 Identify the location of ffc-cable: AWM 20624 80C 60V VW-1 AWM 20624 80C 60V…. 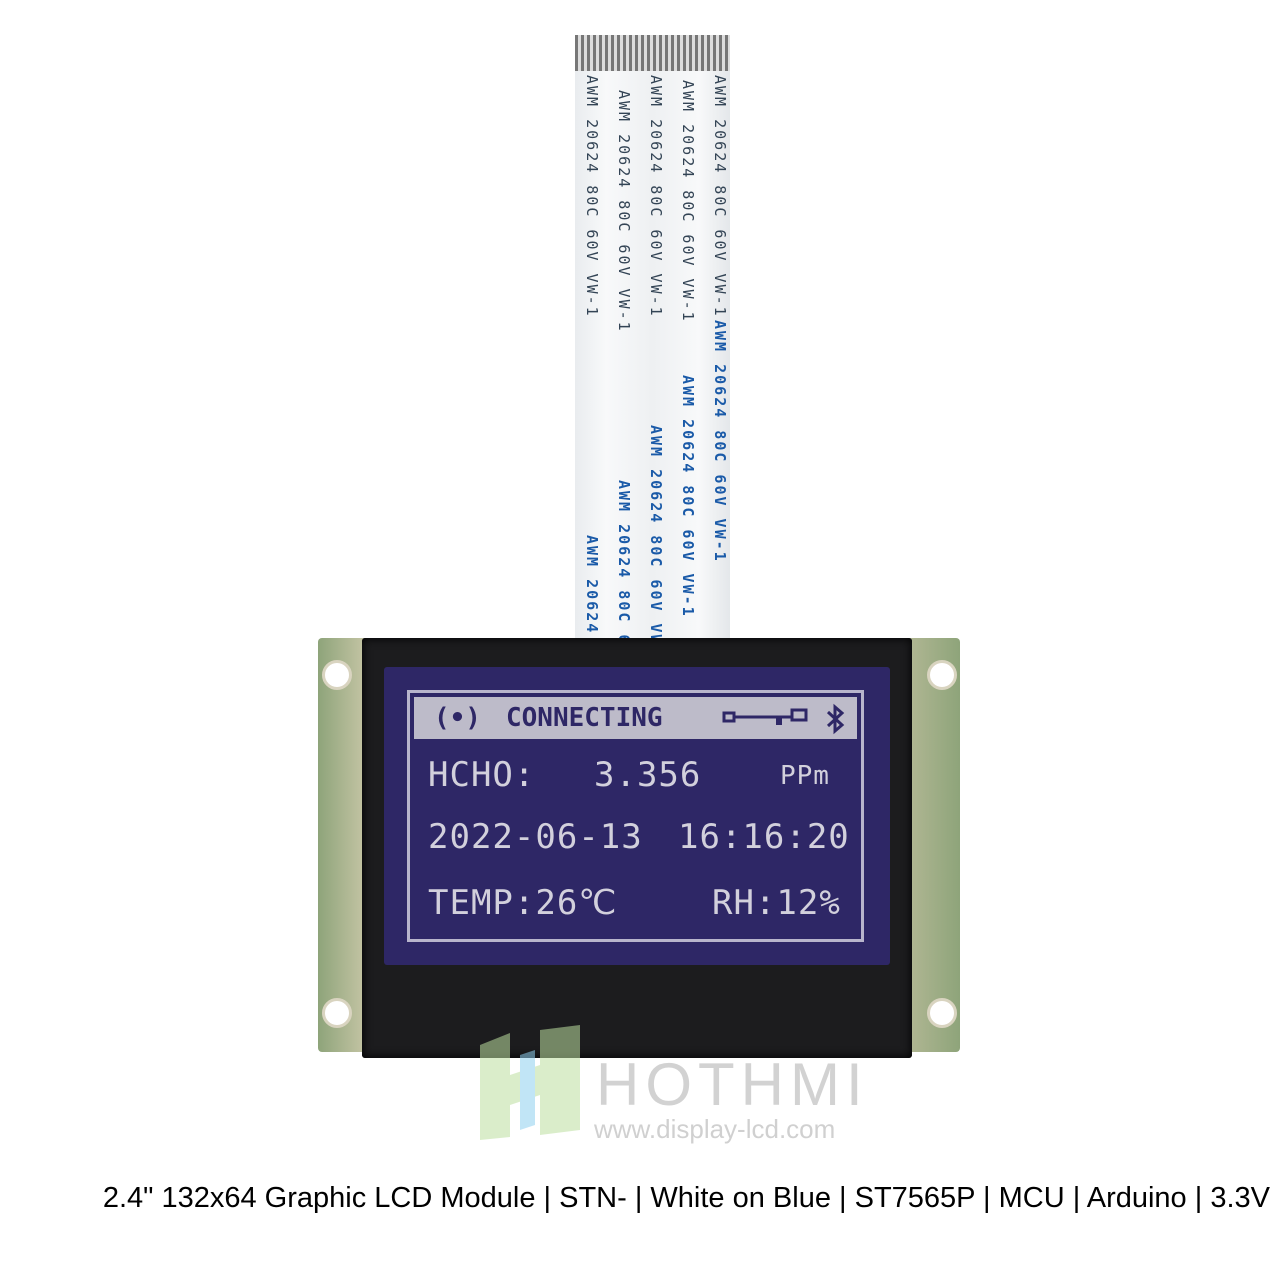
(652, 337).